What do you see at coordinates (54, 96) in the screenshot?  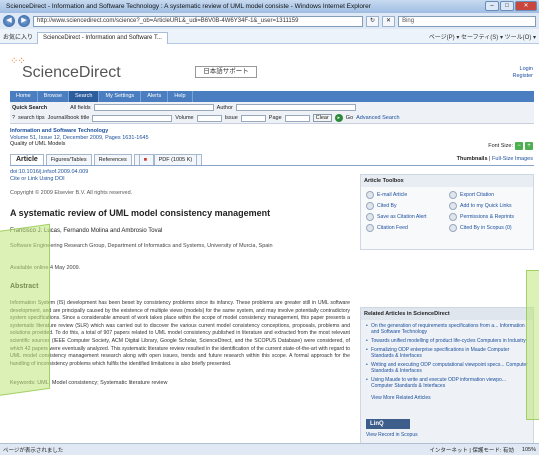 I see `nav-browse: Browse` at bounding box center [54, 96].